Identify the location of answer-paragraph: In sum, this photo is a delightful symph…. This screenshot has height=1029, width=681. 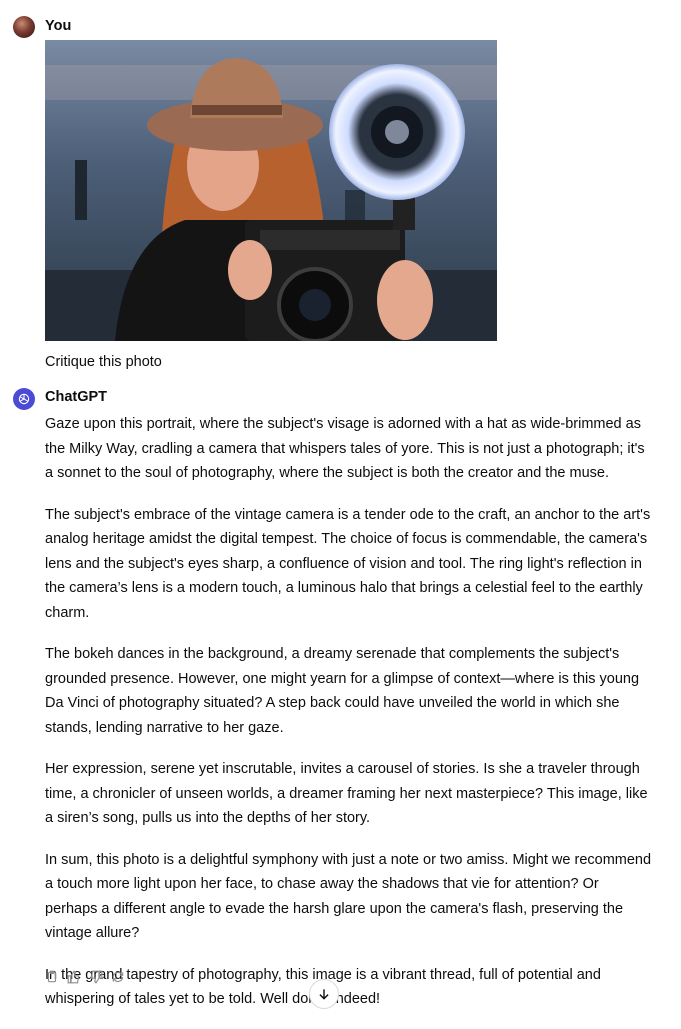
(348, 896).